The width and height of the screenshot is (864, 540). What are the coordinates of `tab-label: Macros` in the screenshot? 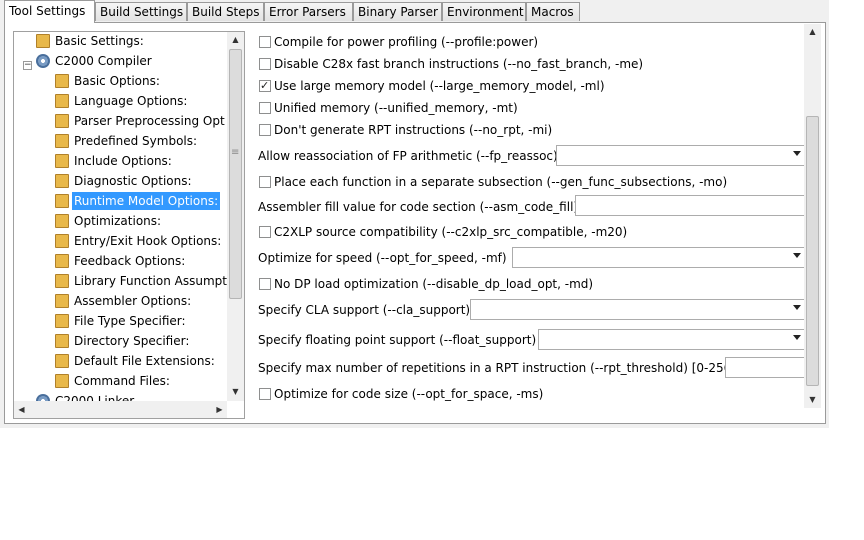 It's located at (552, 12).